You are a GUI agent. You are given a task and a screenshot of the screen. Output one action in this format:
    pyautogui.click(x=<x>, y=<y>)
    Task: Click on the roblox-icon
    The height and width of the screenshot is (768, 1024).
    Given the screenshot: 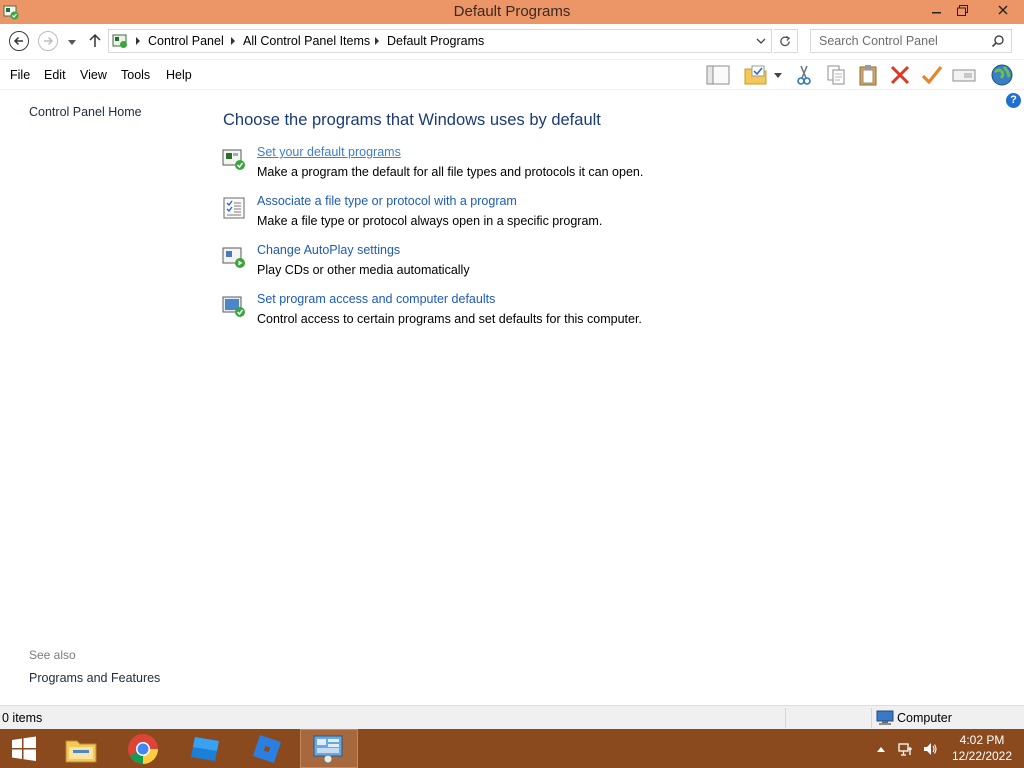 What is the action you would take?
    pyautogui.click(x=267, y=748)
    